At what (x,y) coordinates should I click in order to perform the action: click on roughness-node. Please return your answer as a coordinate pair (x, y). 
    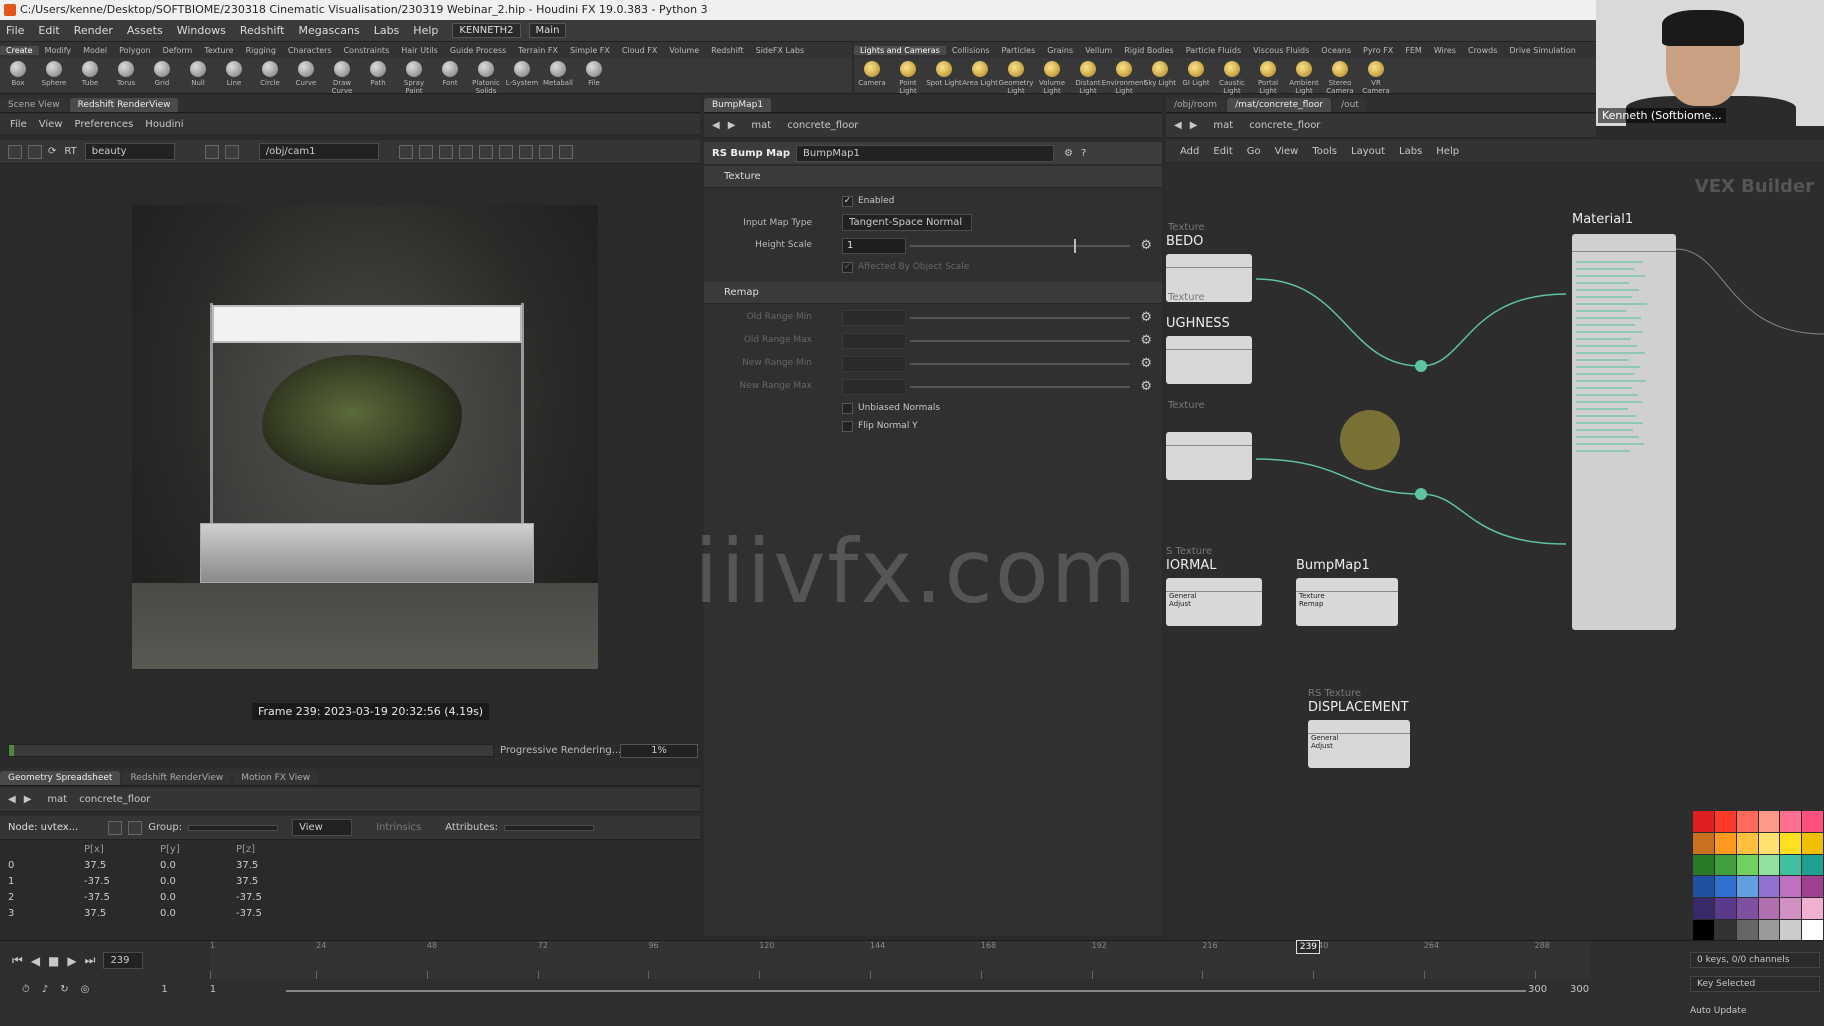
    Looking at the image, I should click on (1209, 360).